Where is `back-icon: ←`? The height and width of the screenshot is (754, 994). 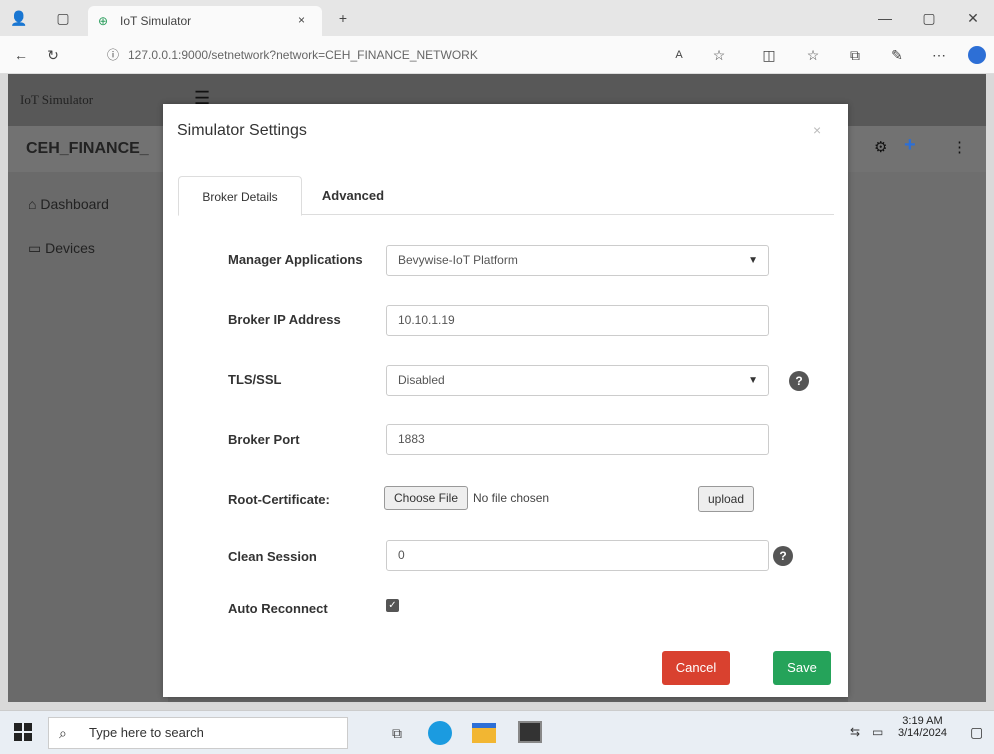 back-icon: ← is located at coordinates (21, 55).